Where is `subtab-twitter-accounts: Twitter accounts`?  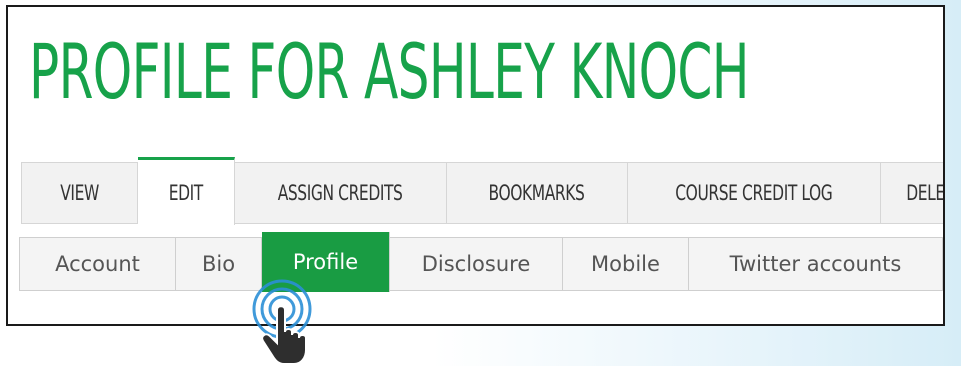
subtab-twitter-accounts: Twitter accounts is located at coordinates (815, 264).